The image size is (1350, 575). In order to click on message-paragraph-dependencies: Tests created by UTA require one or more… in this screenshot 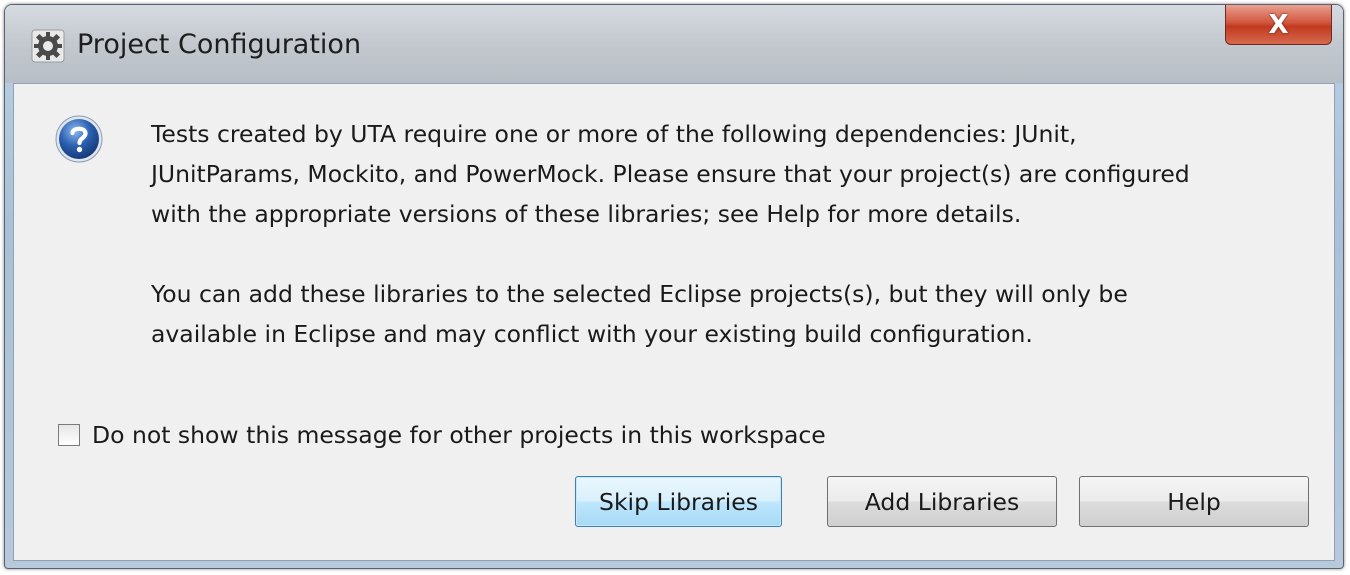, I will do `click(670, 174)`.